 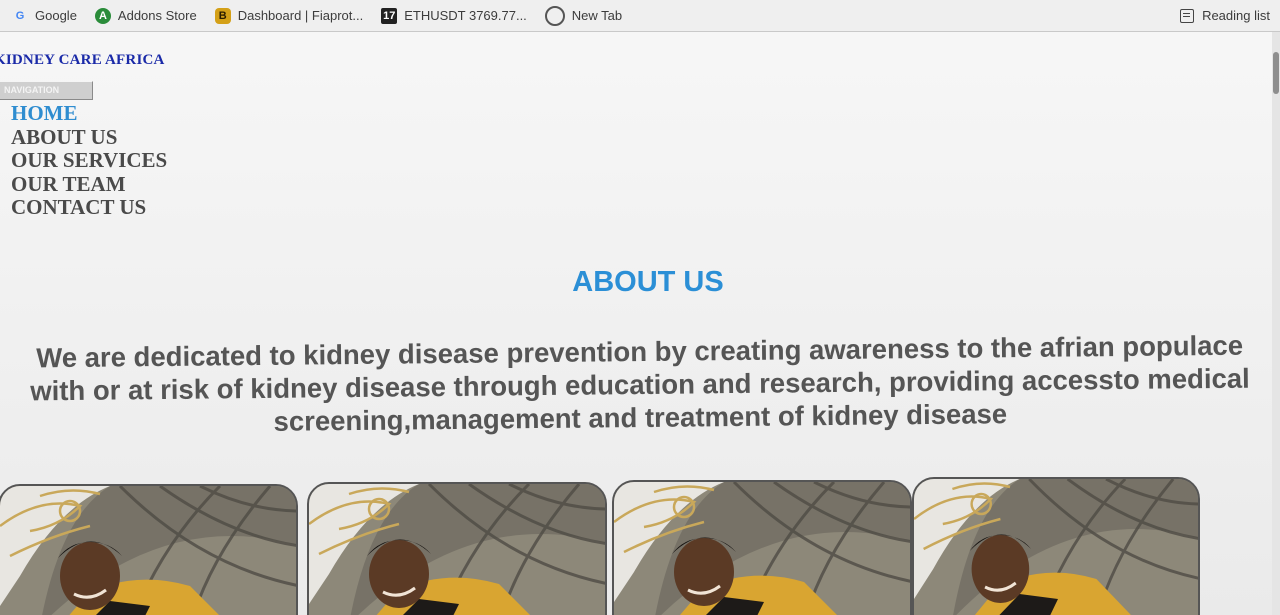 I want to click on bookmark-label: Addons Store, so click(x=157, y=15).